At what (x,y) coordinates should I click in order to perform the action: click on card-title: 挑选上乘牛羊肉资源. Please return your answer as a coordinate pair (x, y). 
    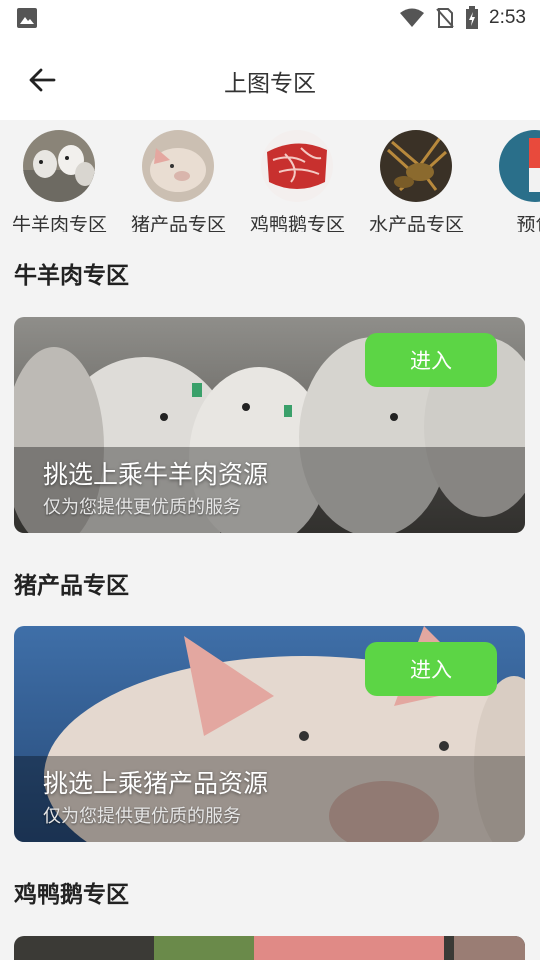
    Looking at the image, I should click on (156, 474).